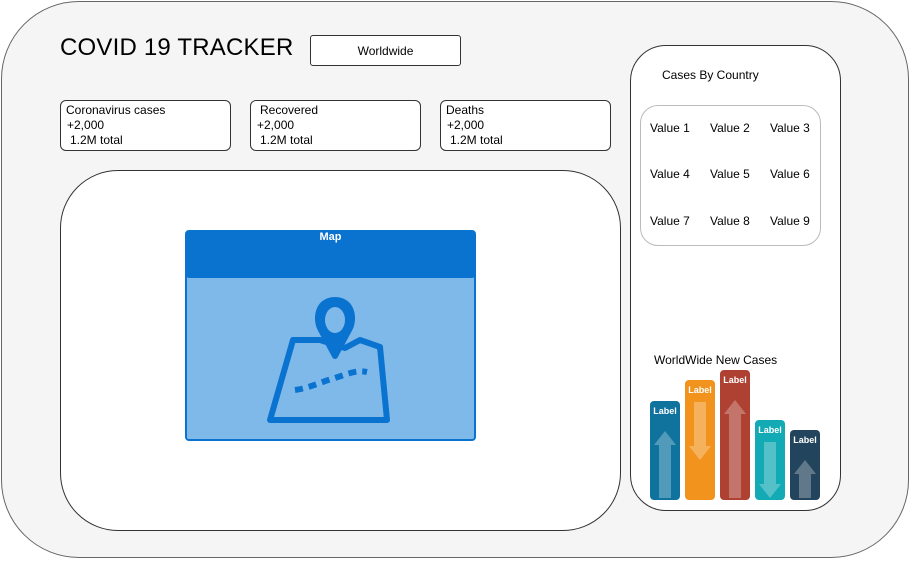  What do you see at coordinates (145, 125) in the screenshot?
I see `stat-card-cases: Coronavirus cases +2,000 1.2M total` at bounding box center [145, 125].